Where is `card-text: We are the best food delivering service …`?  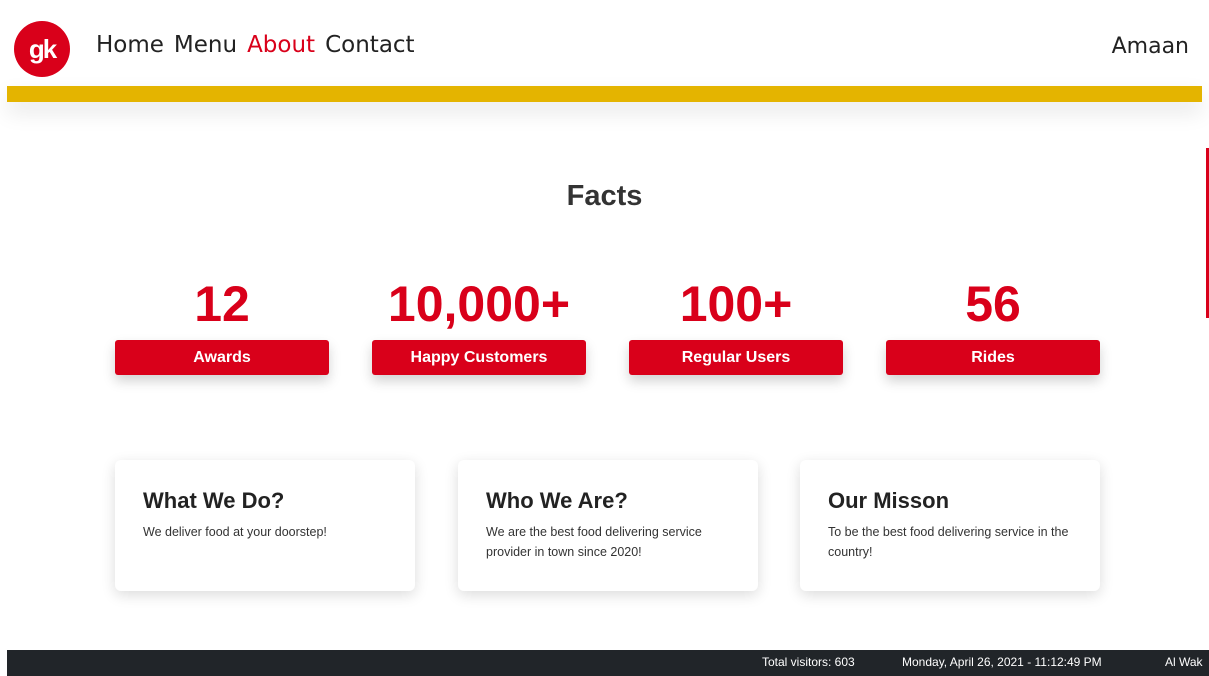 card-text: We are the best food delivering service … is located at coordinates (594, 542).